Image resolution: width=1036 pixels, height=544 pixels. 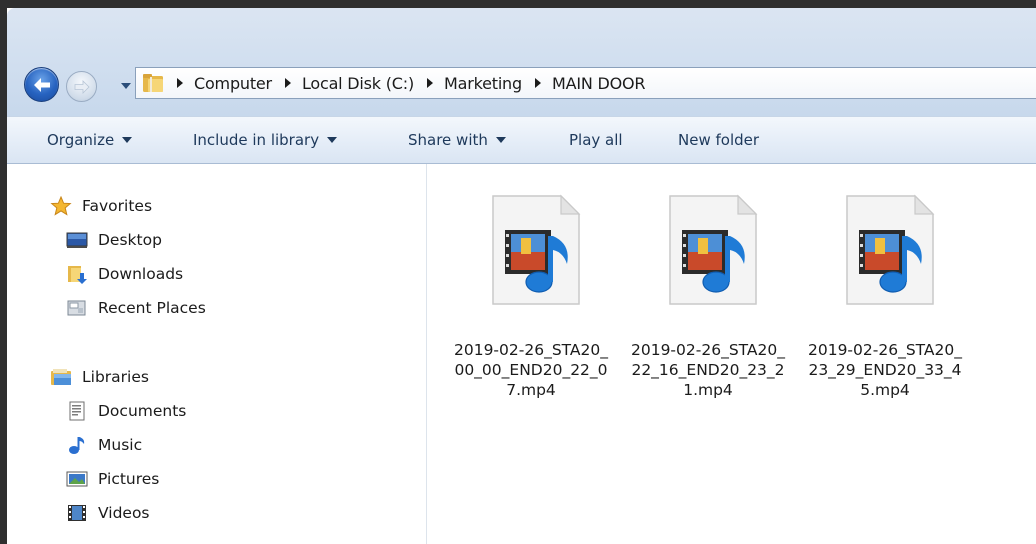 I want to click on nav-favorites-label: Favorites, so click(x=117, y=206).